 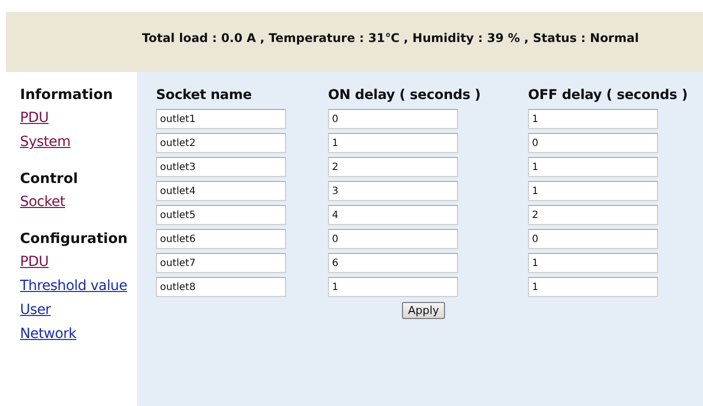 I want to click on column-header: Socket name, so click(x=204, y=95).